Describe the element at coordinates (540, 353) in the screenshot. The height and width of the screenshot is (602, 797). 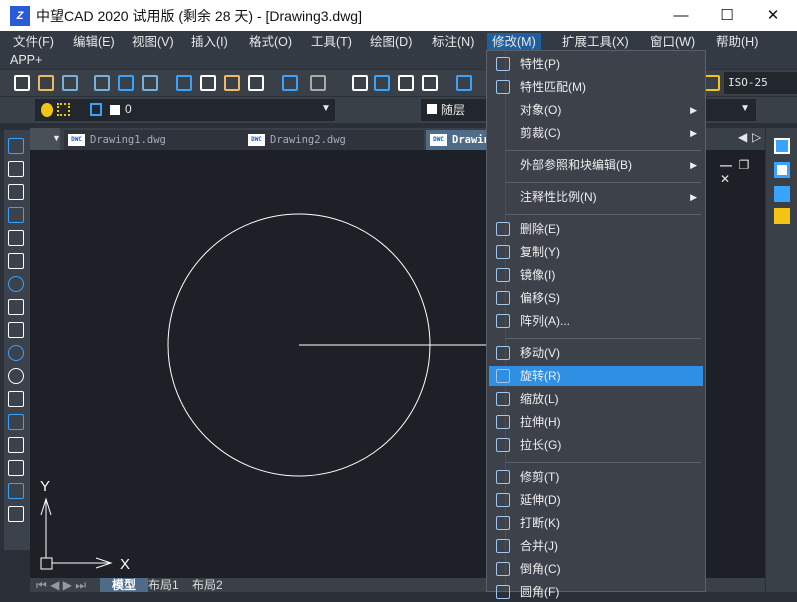
I see `menu-item-label: 移动(V)` at that location.